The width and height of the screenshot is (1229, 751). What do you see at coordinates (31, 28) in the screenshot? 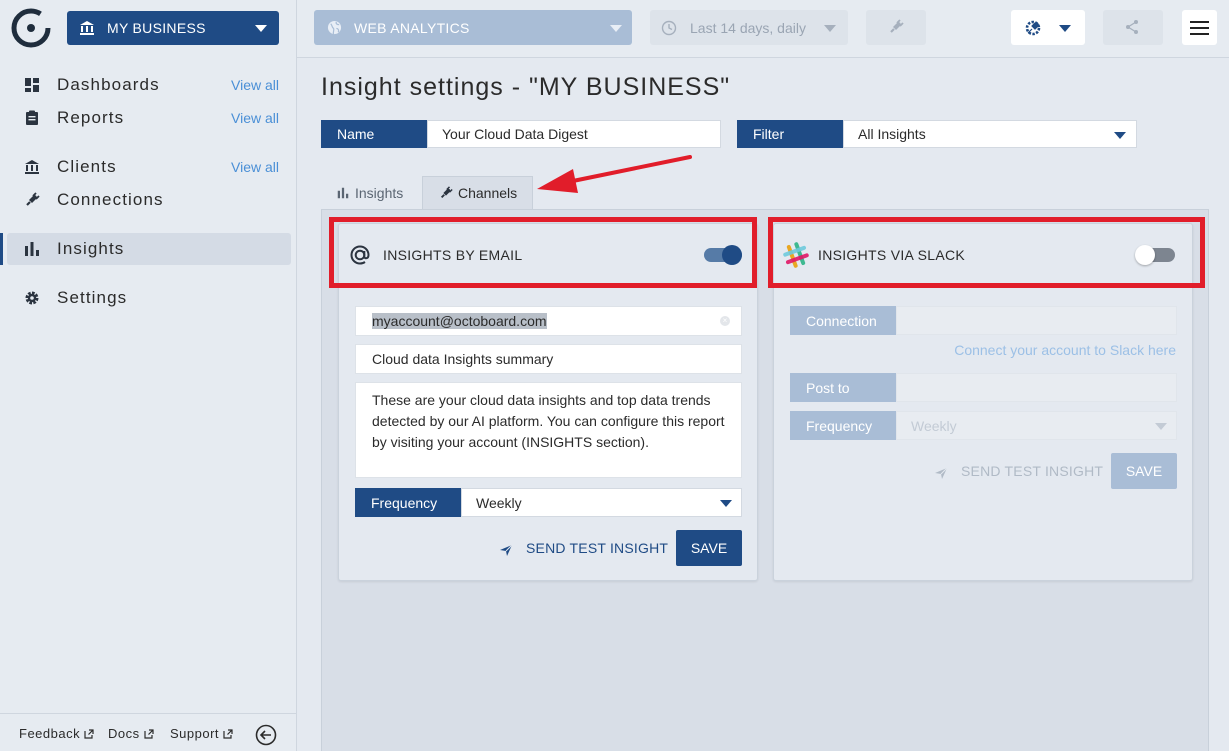
I see `octoboard-logo-icon` at bounding box center [31, 28].